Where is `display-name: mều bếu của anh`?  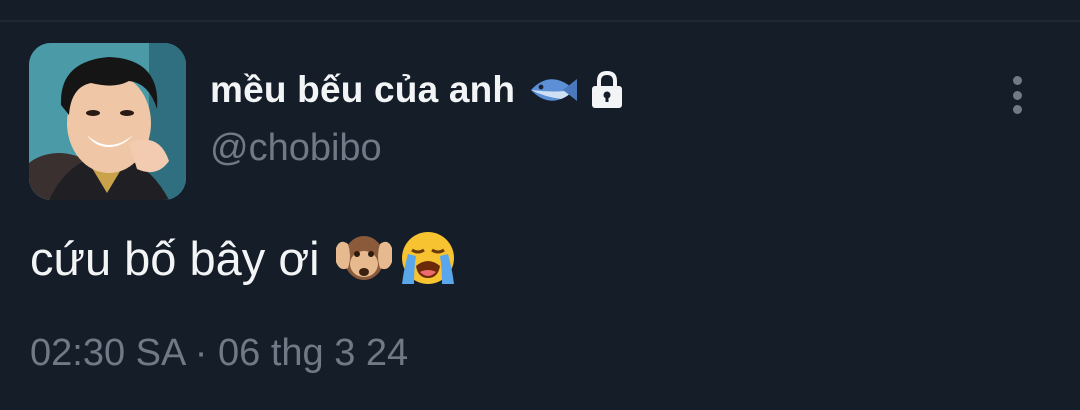 display-name: mều bếu của anh is located at coordinates (362, 90).